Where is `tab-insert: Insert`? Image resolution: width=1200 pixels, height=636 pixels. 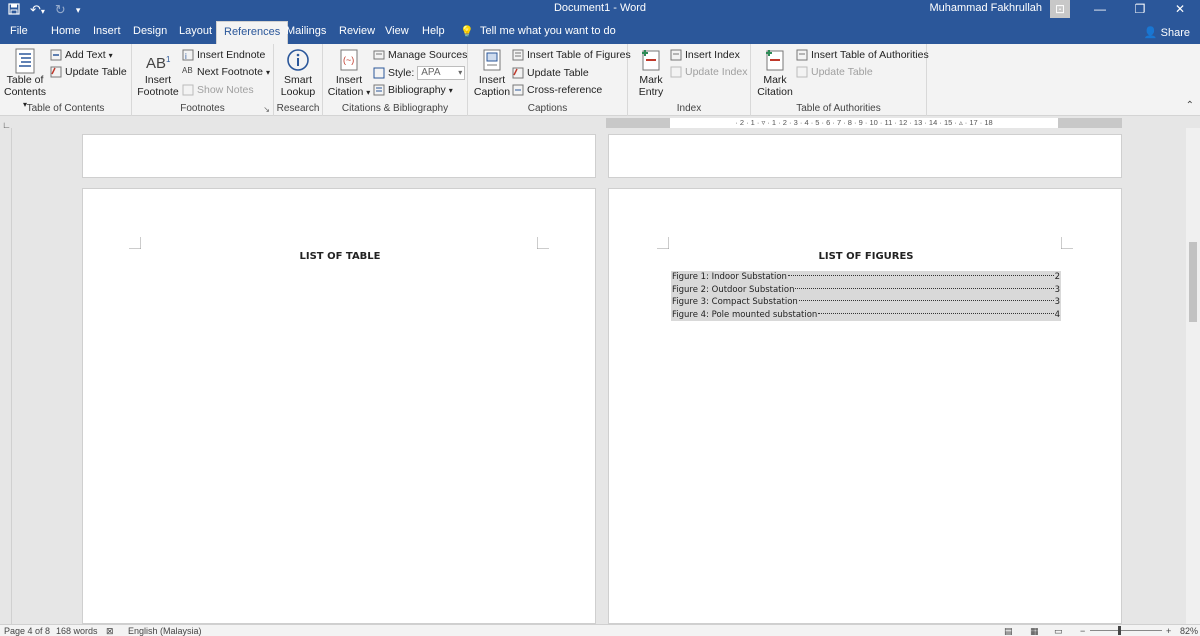 tab-insert: Insert is located at coordinates (107, 31).